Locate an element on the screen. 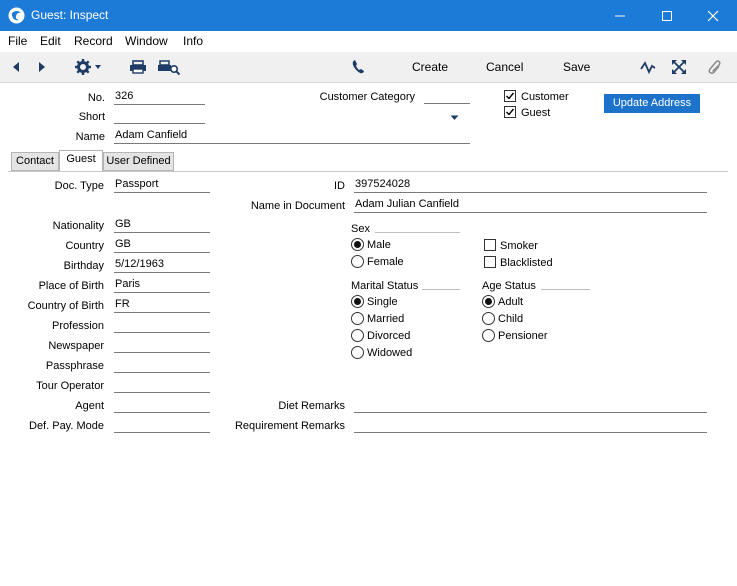 The image size is (737, 586). app-icon is located at coordinates (16, 15).